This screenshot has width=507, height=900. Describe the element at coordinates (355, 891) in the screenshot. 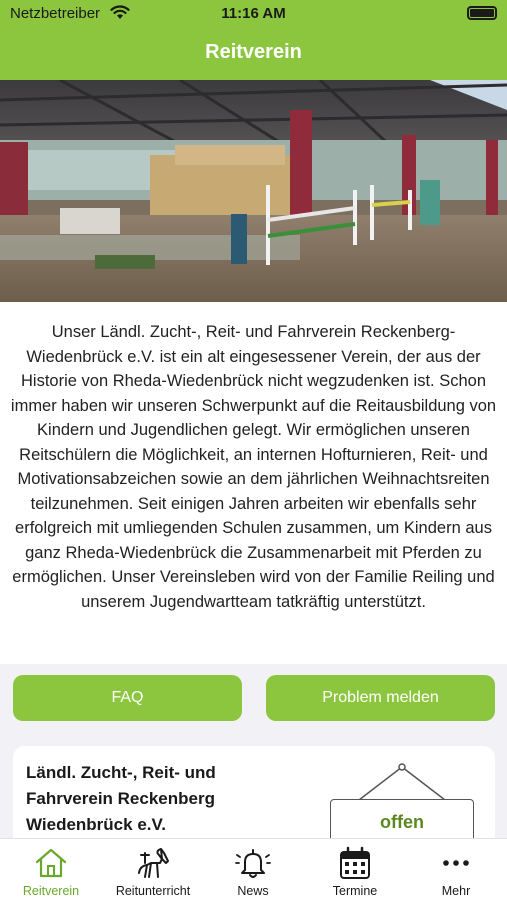

I see `tab-label: Termine` at that location.